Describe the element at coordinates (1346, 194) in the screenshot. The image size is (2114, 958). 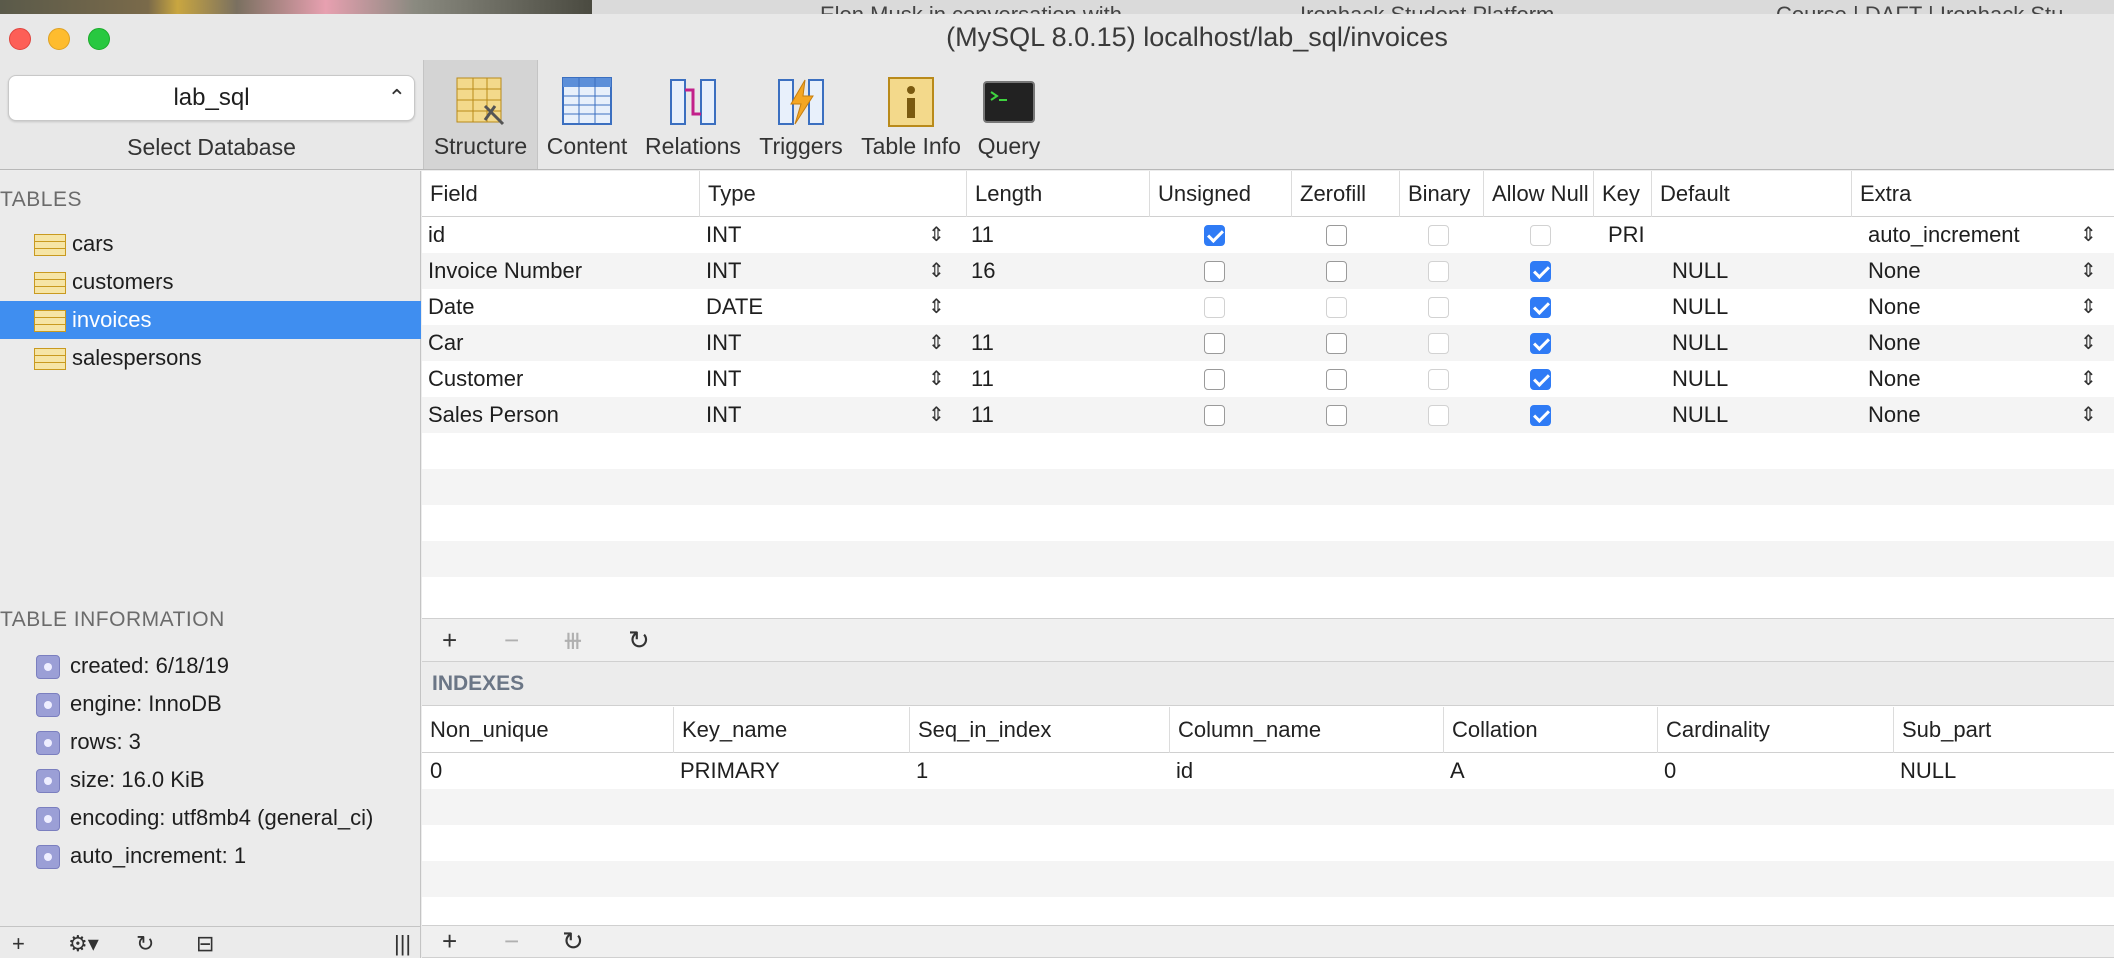
I see `column-header-zerofill: Zerofill` at that location.